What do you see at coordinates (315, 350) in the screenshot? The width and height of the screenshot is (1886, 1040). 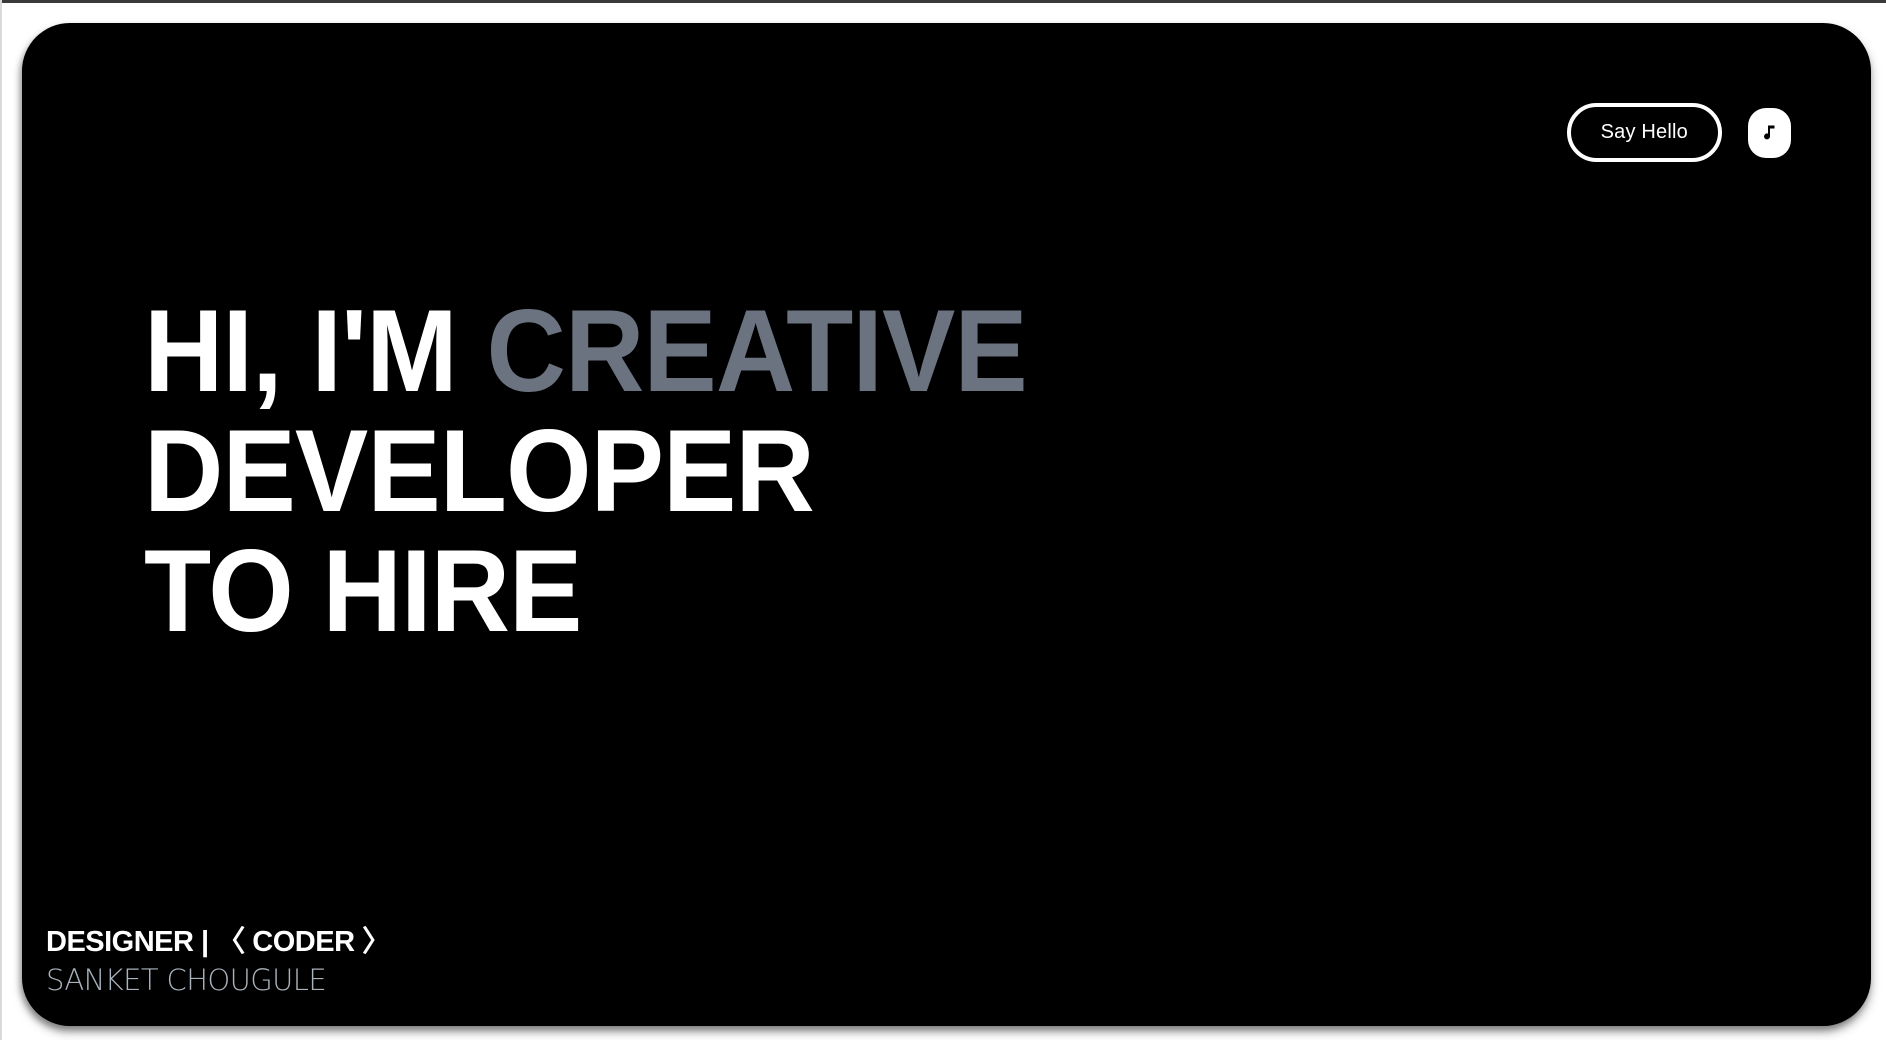 I see `headline-greeting: HI, I'M` at bounding box center [315, 350].